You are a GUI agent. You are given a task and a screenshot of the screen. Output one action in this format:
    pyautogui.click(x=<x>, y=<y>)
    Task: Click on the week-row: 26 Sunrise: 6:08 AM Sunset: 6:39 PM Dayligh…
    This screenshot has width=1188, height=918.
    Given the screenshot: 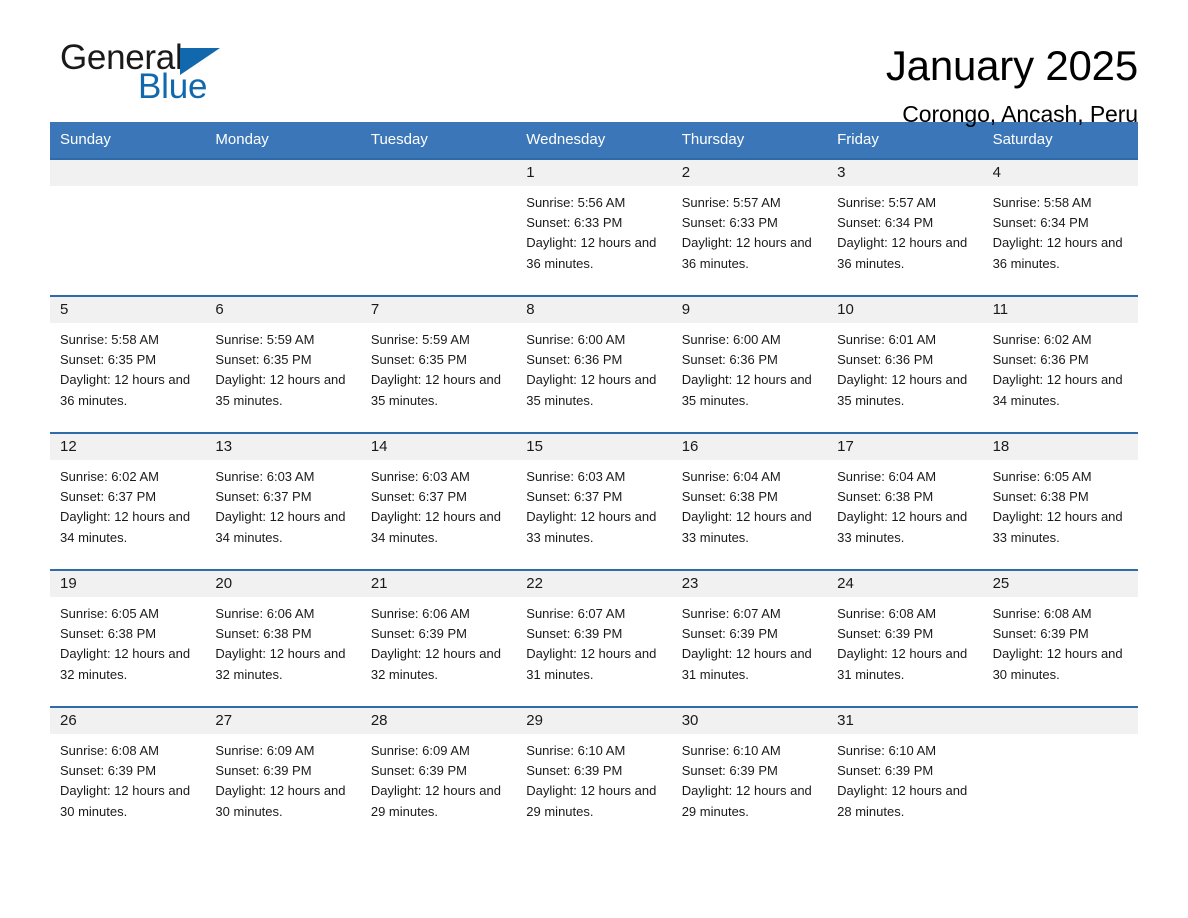 What is the action you would take?
    pyautogui.click(x=594, y=771)
    